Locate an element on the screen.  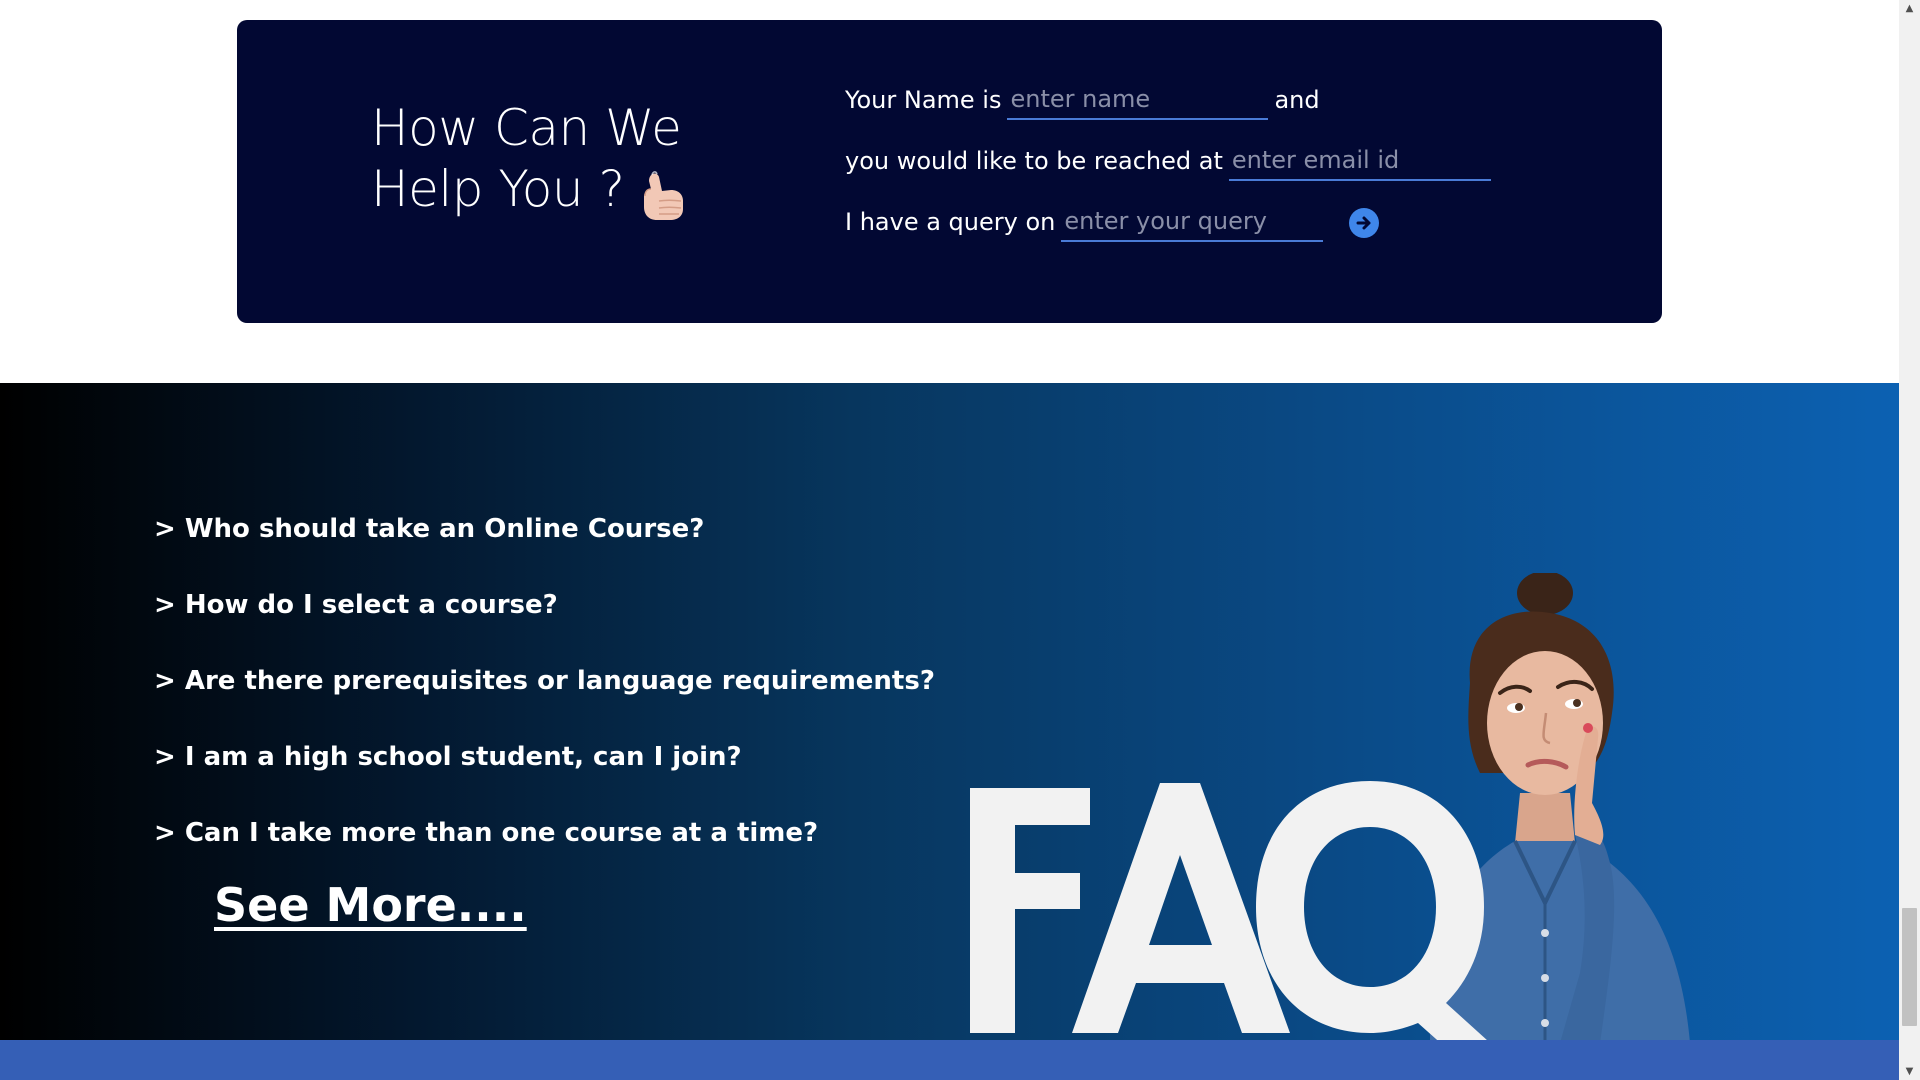
name-input is located at coordinates (1138, 100).